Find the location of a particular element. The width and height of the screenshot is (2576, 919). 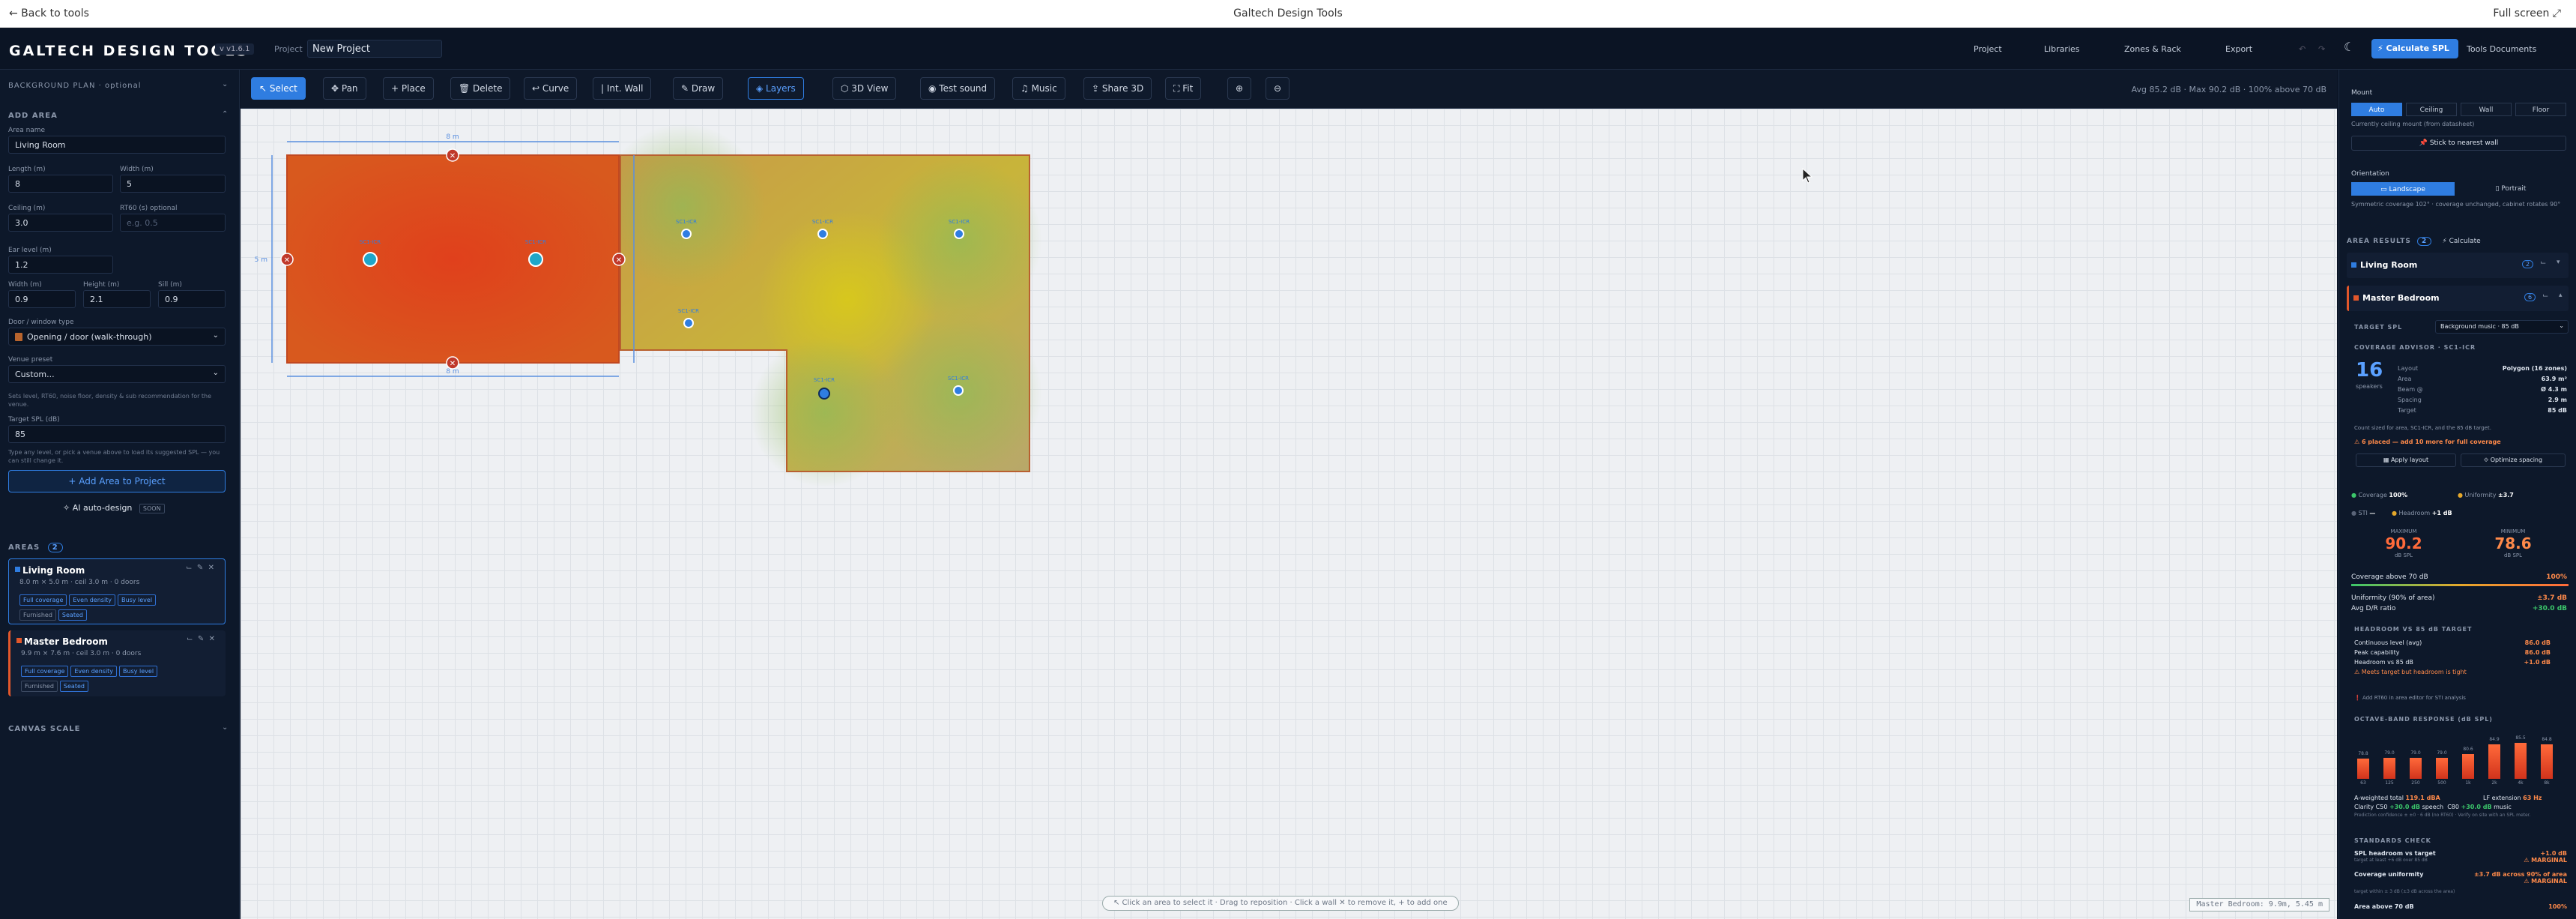

fit-button: ⛶ Fit is located at coordinates (1183, 88).